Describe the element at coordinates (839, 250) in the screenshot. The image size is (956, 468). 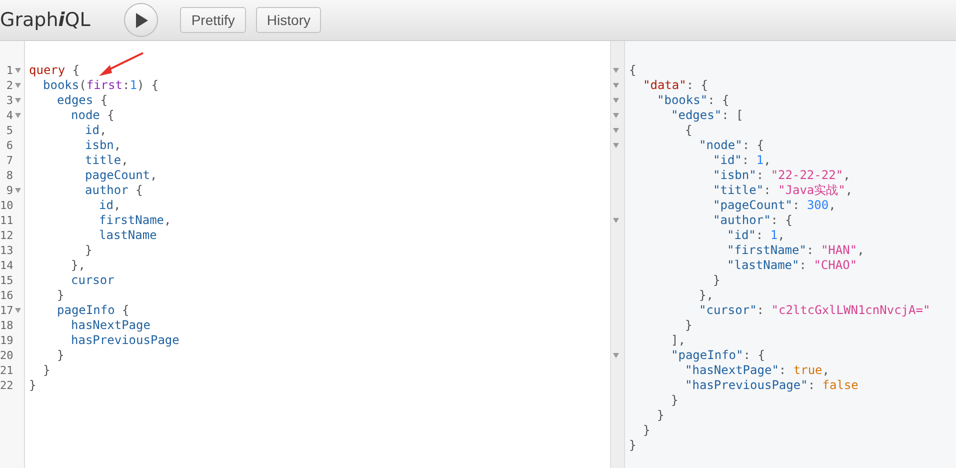
I see `code-token: "HAN"` at that location.